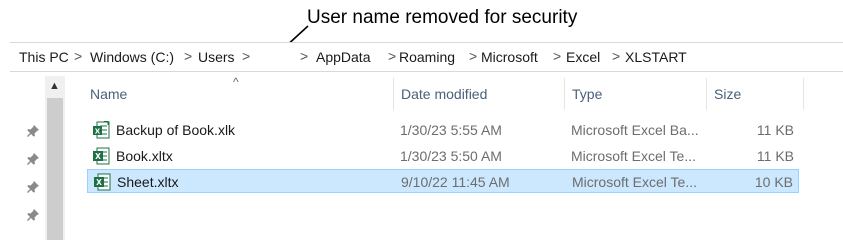 Image resolution: width=843 pixels, height=240 pixels. Describe the element at coordinates (108, 94) in the screenshot. I see `column-header-name: Name` at that location.